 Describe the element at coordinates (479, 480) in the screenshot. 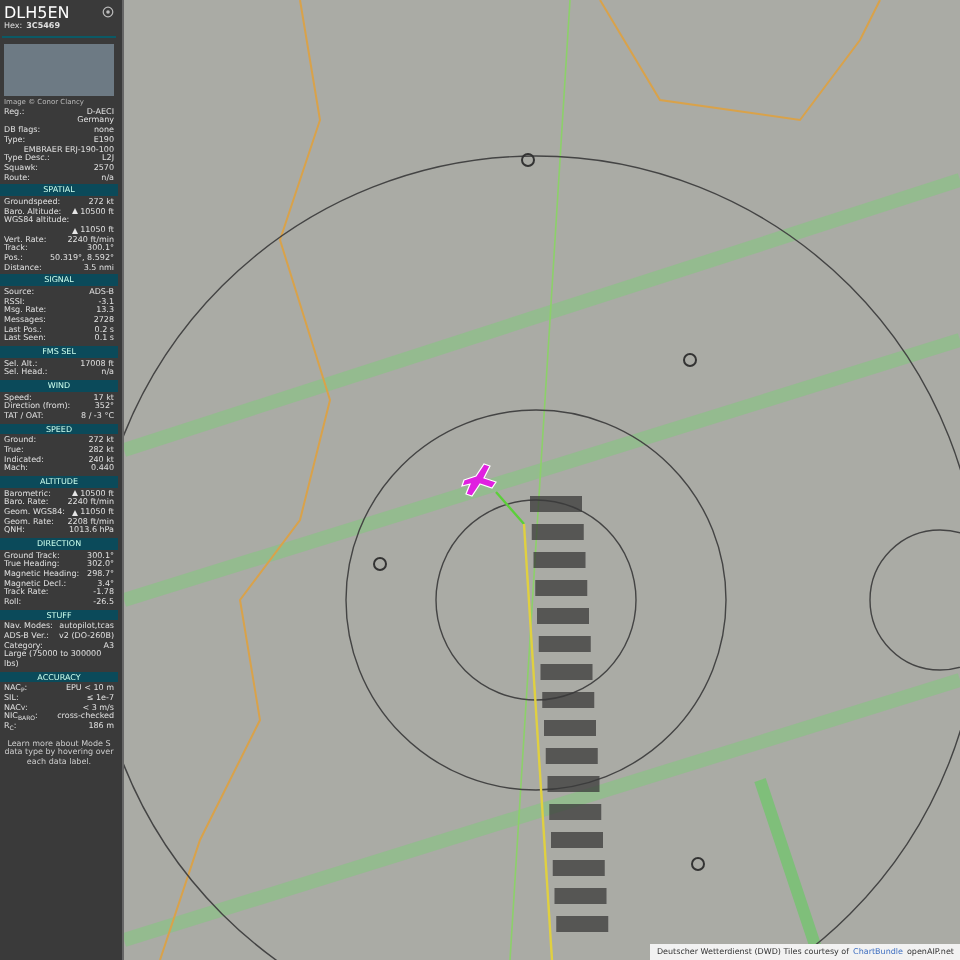

I see `aircraft-icon` at that location.